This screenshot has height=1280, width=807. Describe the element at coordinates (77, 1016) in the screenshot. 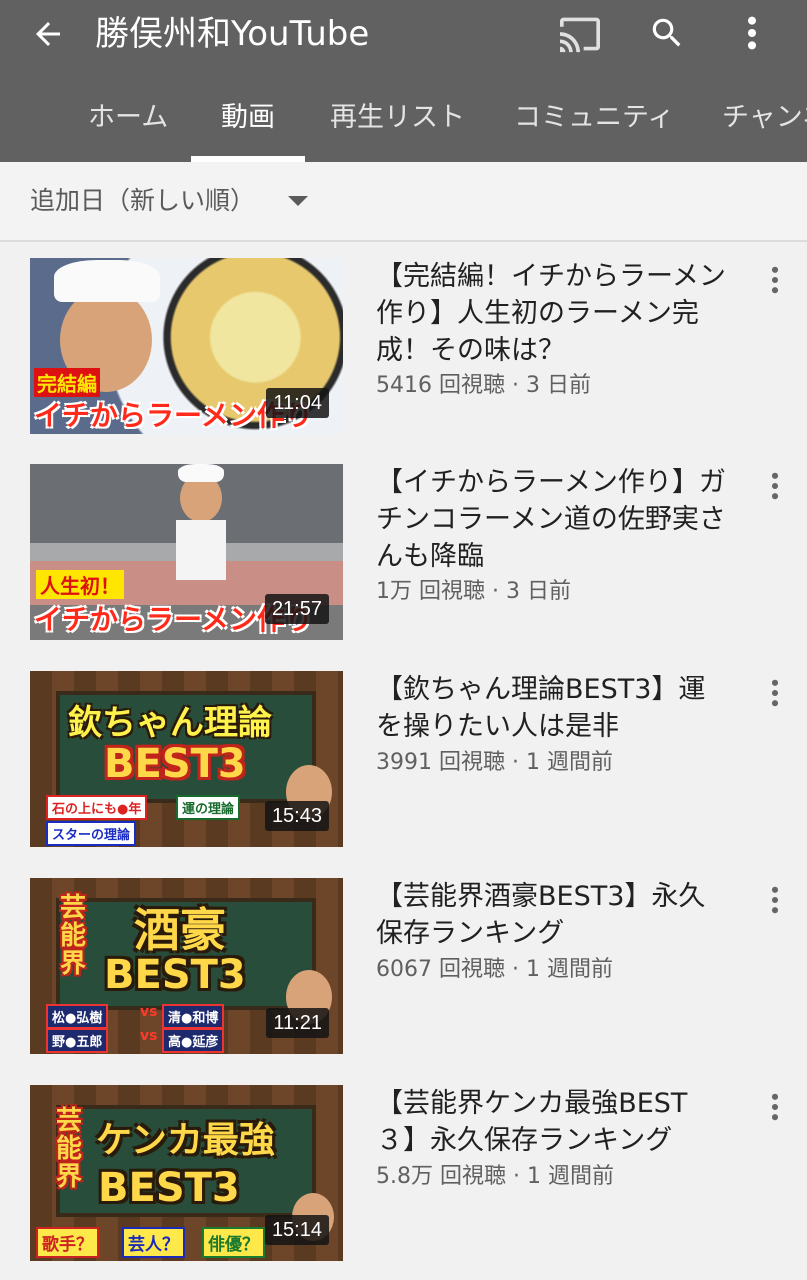

I see `thumb-chip: 松●弘樹` at that location.